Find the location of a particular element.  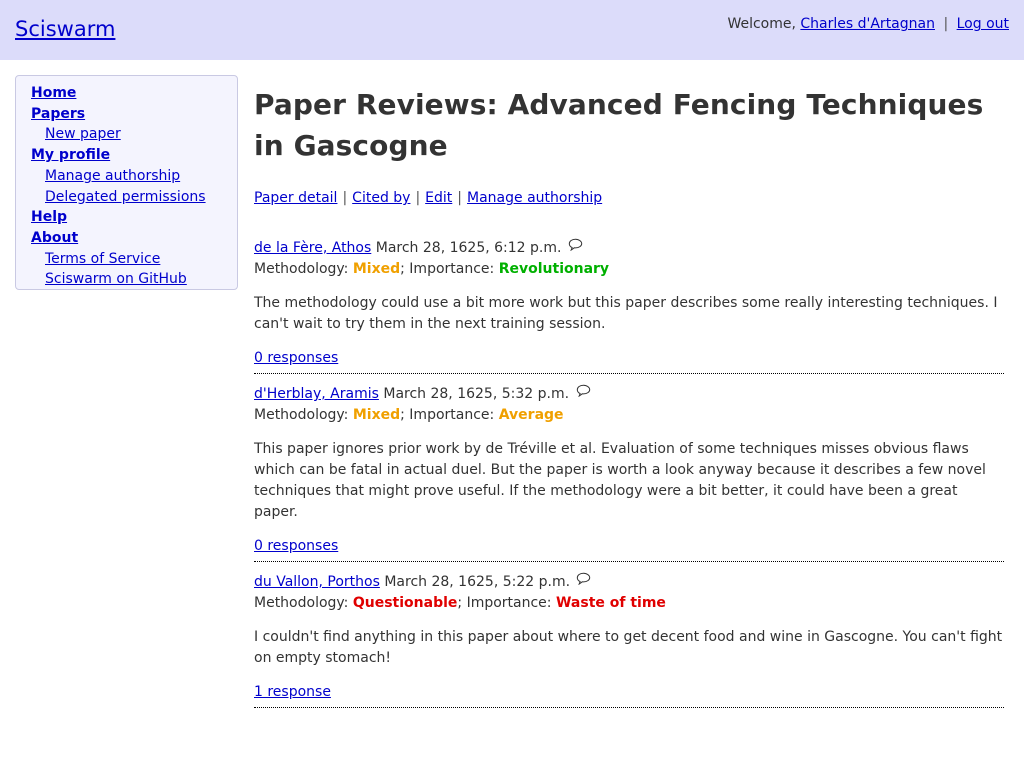

sidebar-item-home: Home is located at coordinates (134, 93).